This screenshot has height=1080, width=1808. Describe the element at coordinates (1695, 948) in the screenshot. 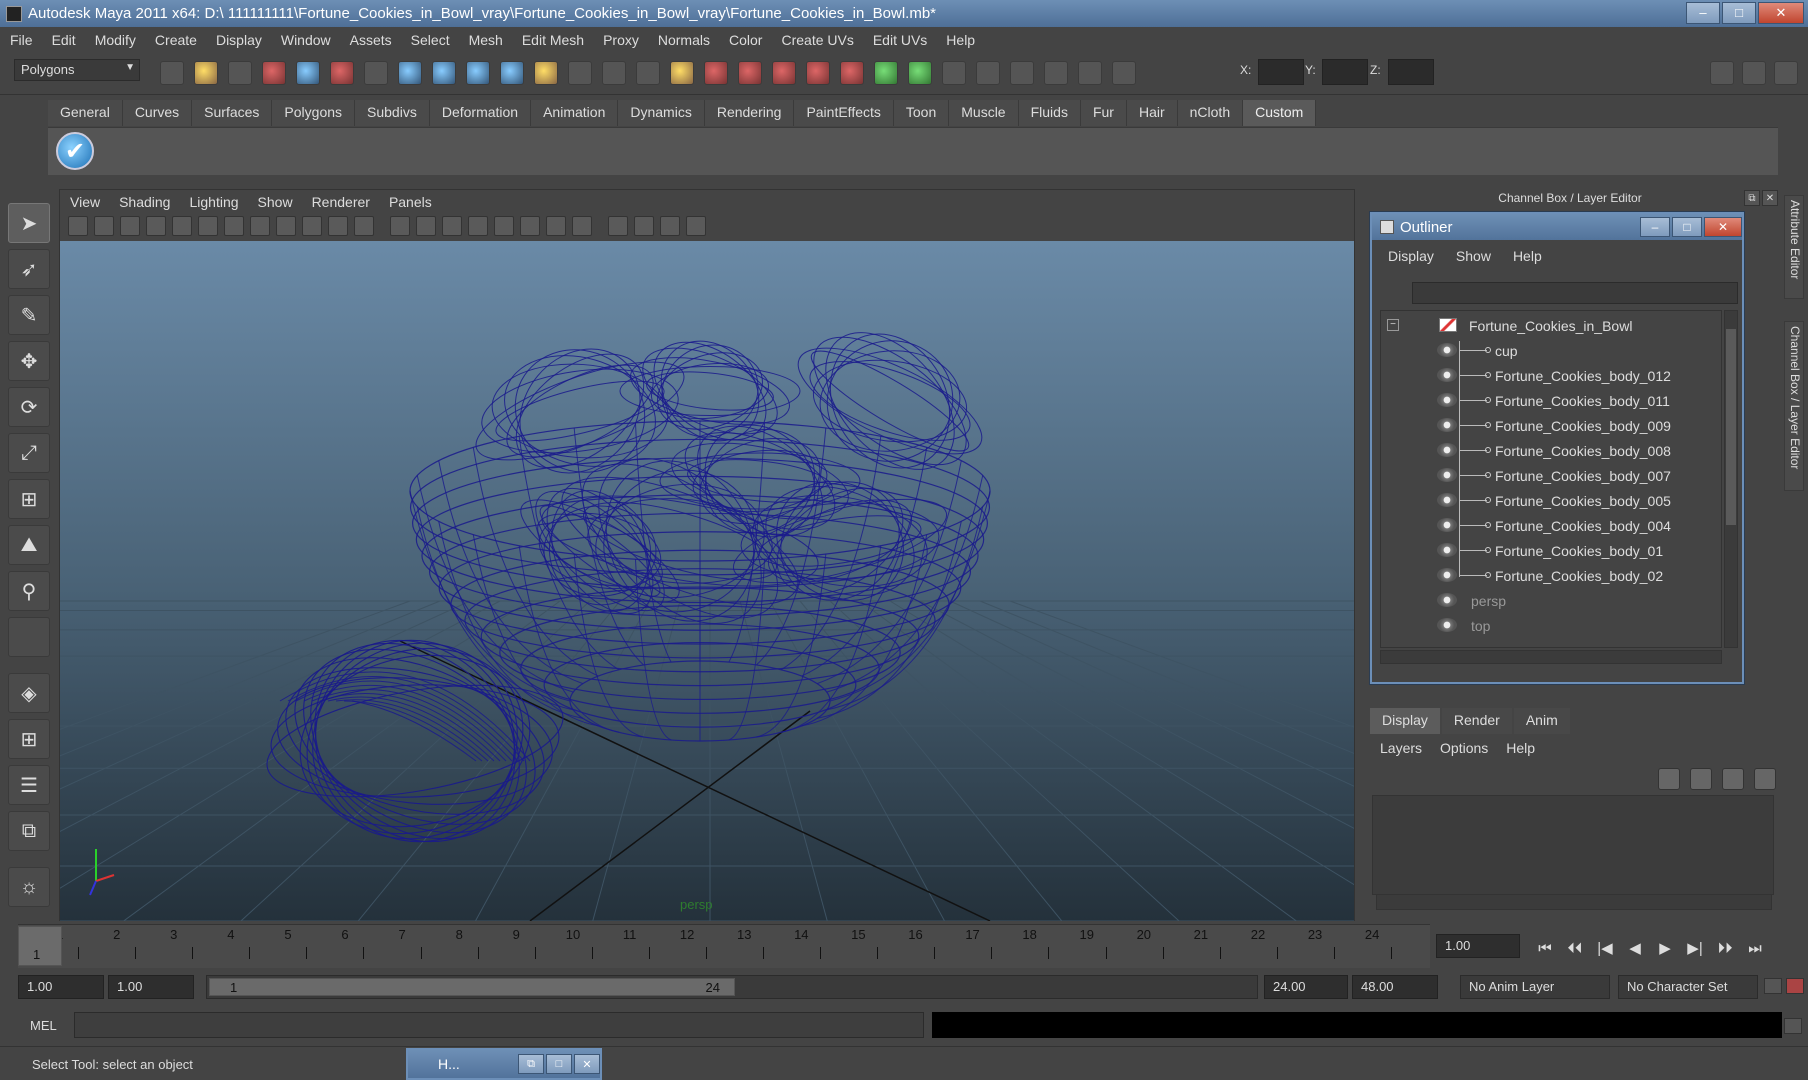

I see `step-forward-frame-button: ▶|` at that location.